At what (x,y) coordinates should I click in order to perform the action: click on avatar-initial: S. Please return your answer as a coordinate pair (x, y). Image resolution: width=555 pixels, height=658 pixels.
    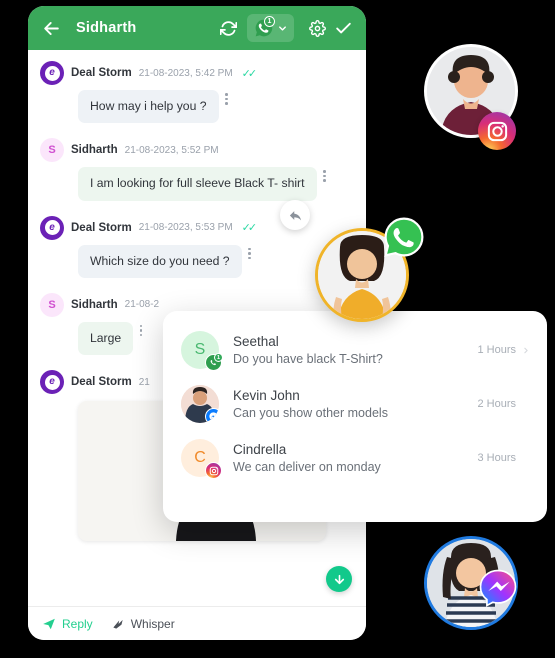
    Looking at the image, I should click on (200, 349).